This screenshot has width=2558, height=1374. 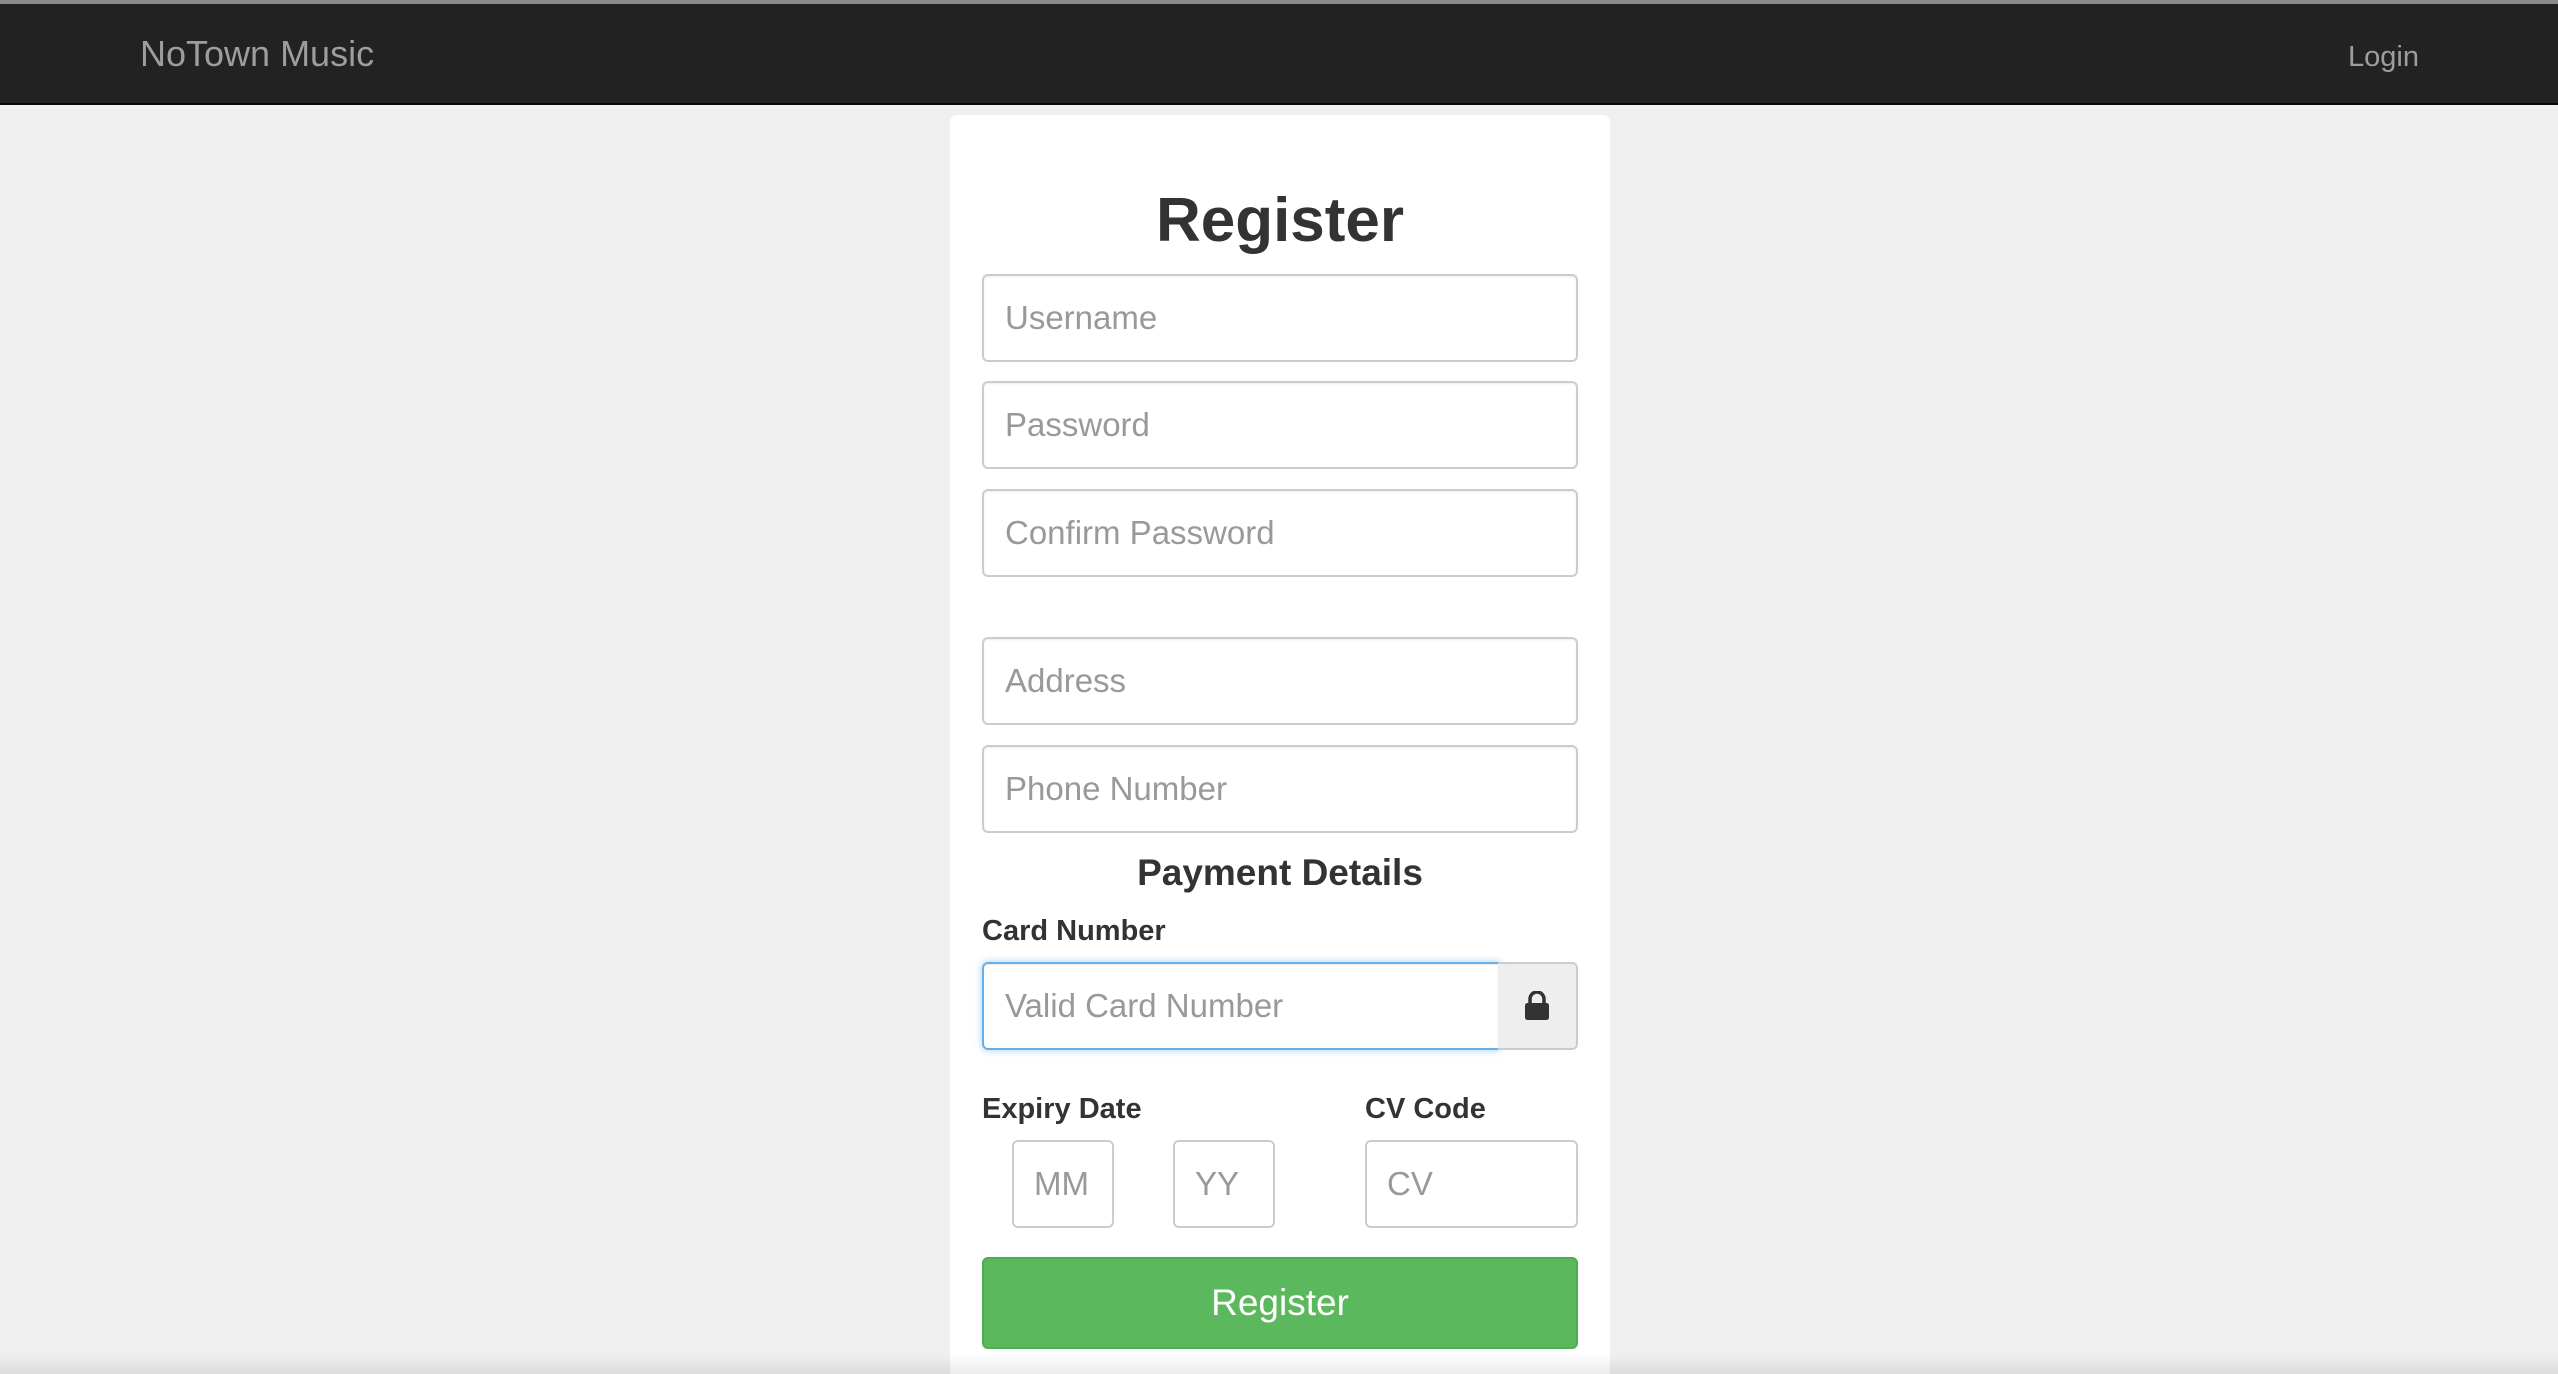 I want to click on brand-link: NoTown Music, so click(x=257, y=54).